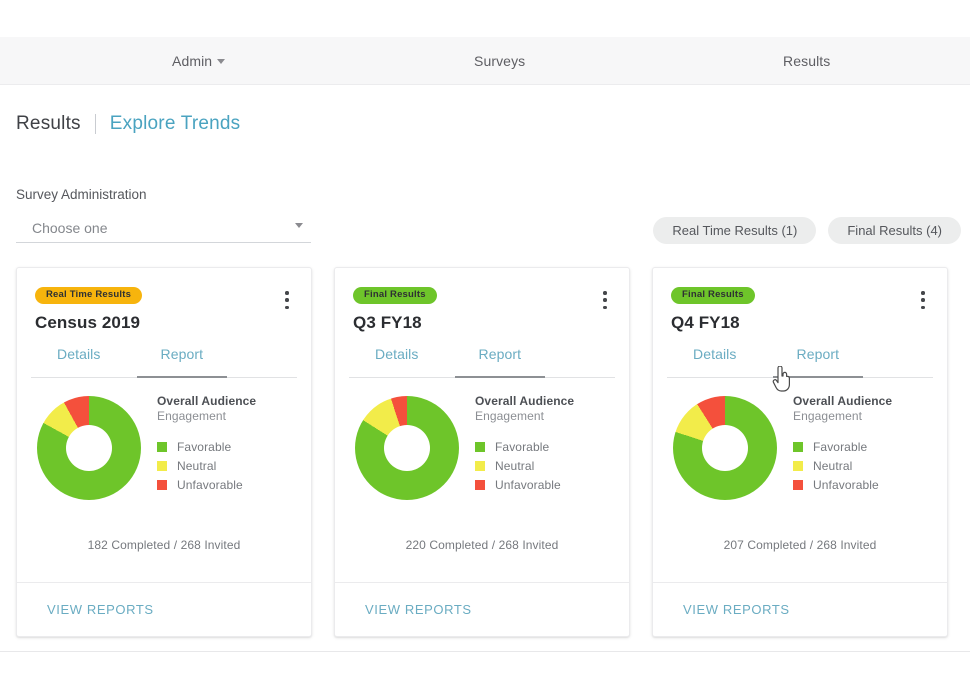 The width and height of the screenshot is (970, 694). What do you see at coordinates (70, 227) in the screenshot?
I see `survey-administration-value: Choose one` at bounding box center [70, 227].